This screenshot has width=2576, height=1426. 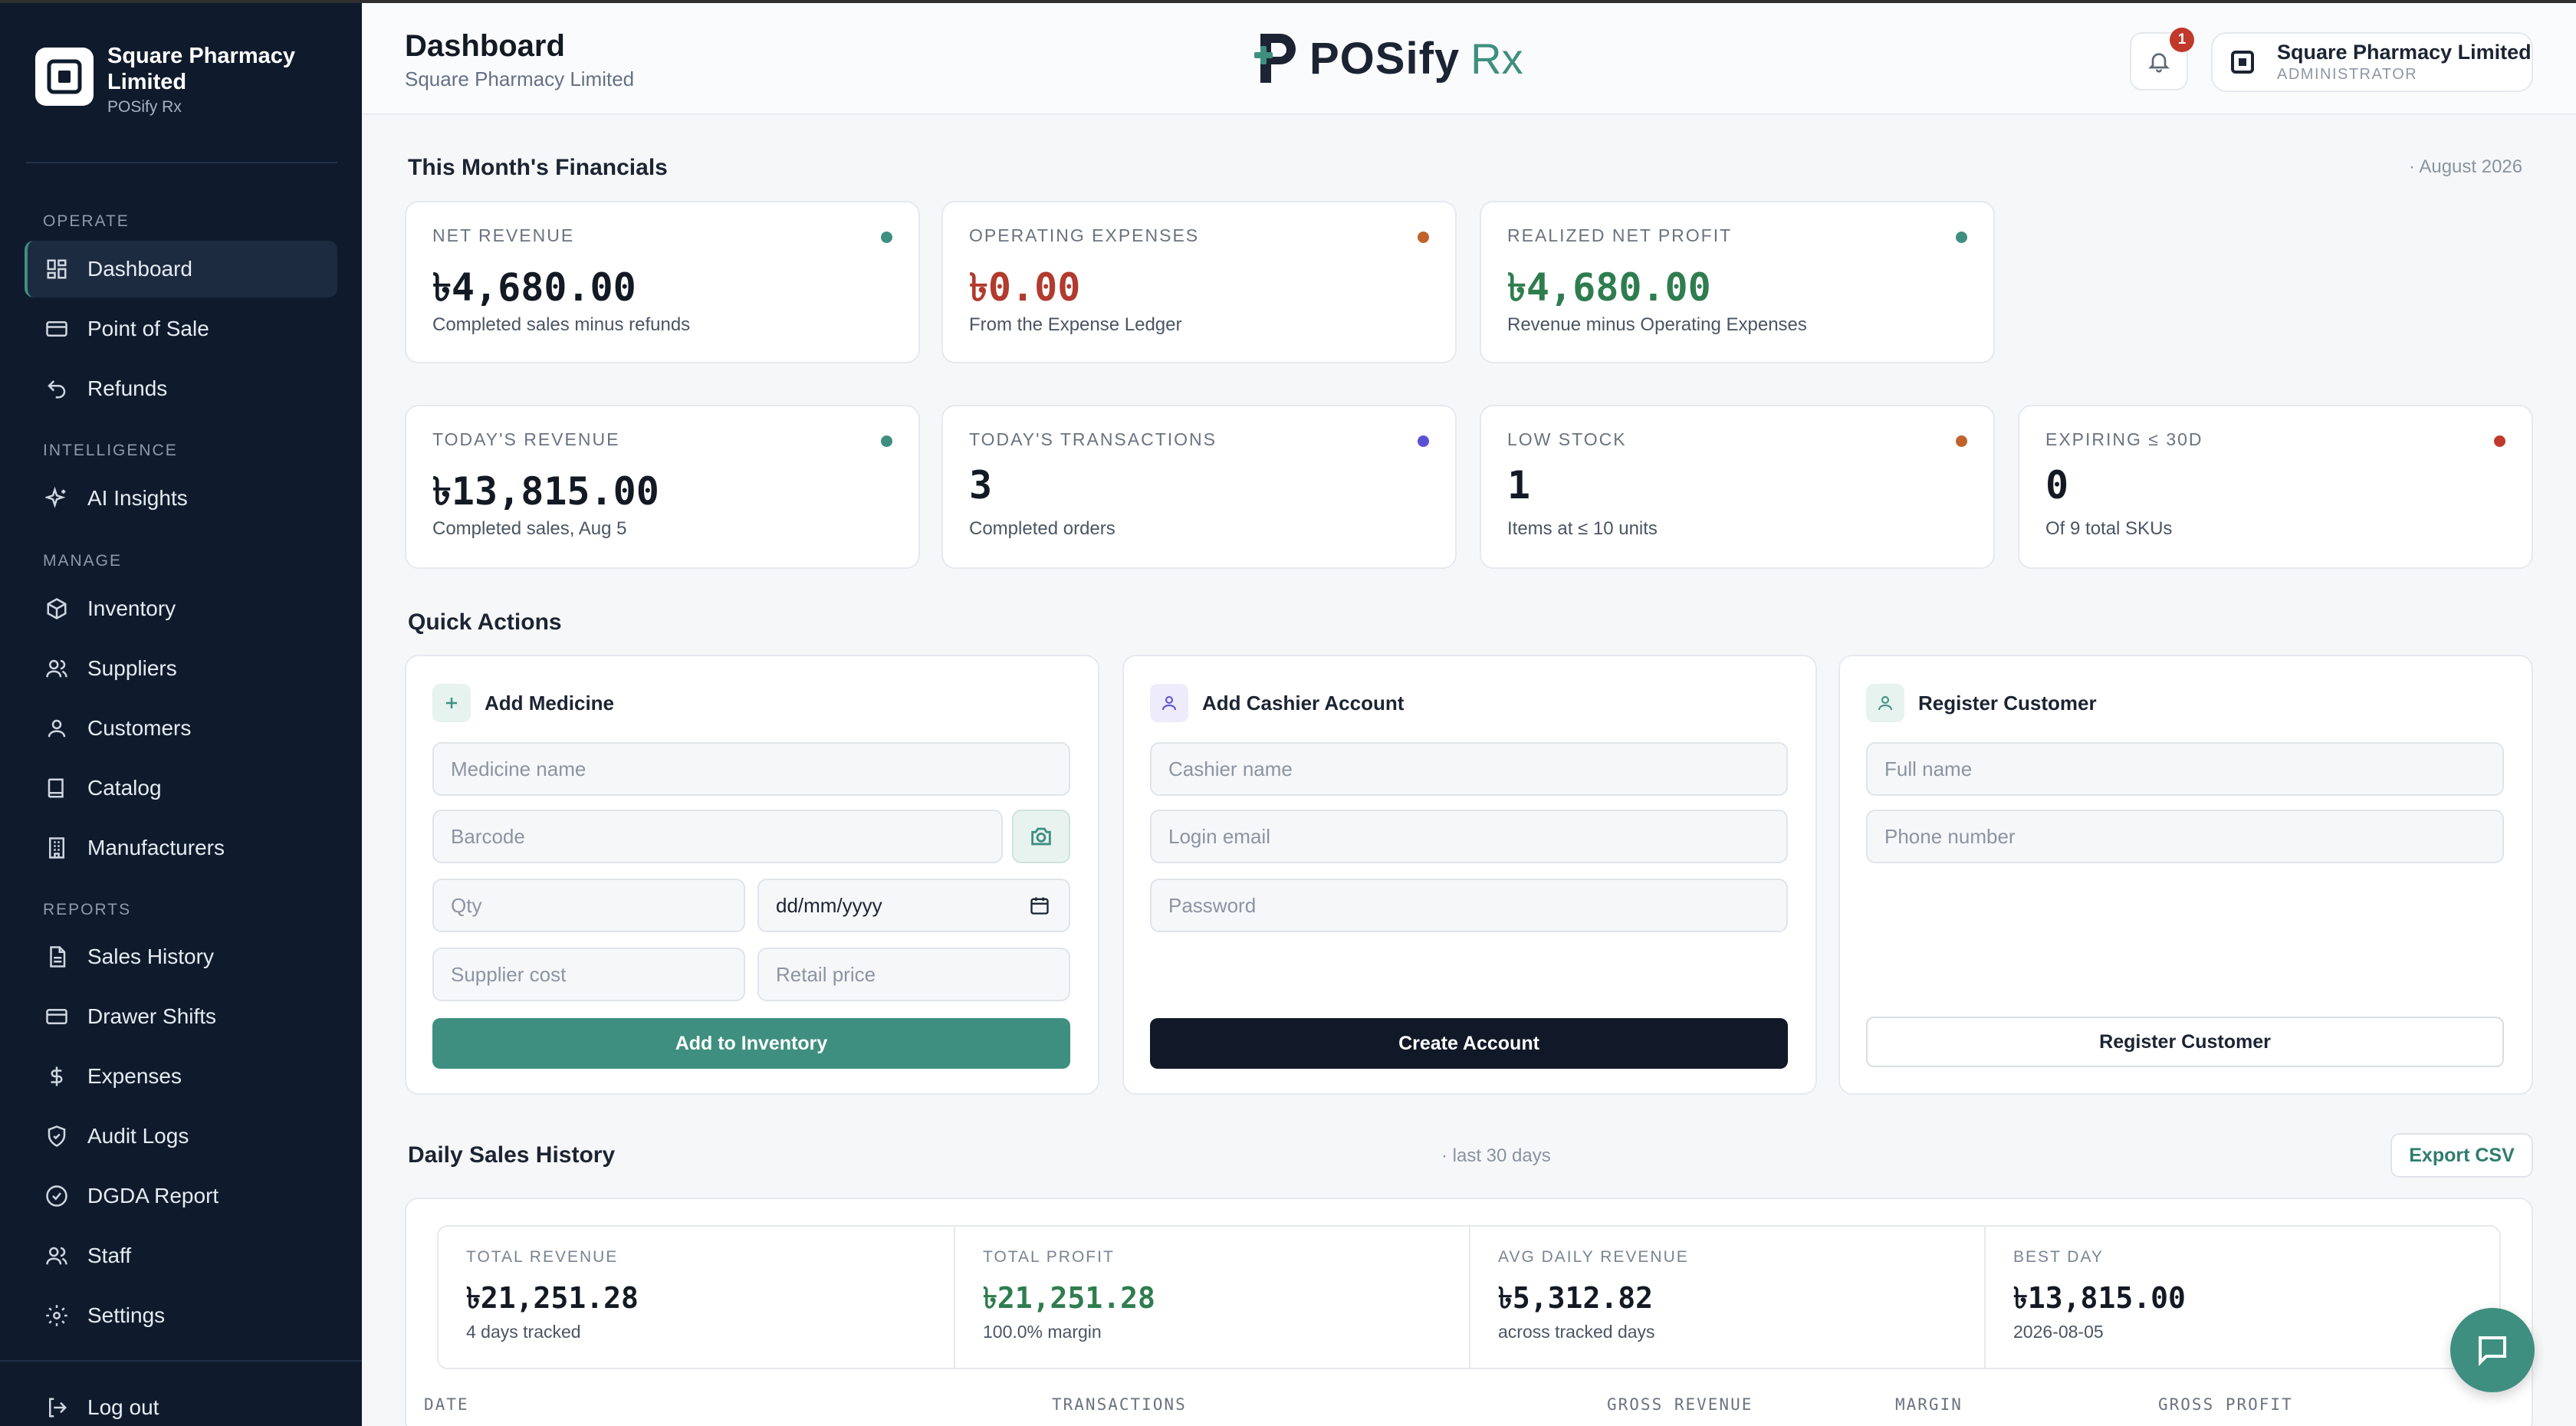 I want to click on summary-label: TOTAL REVENUE, so click(x=542, y=1257).